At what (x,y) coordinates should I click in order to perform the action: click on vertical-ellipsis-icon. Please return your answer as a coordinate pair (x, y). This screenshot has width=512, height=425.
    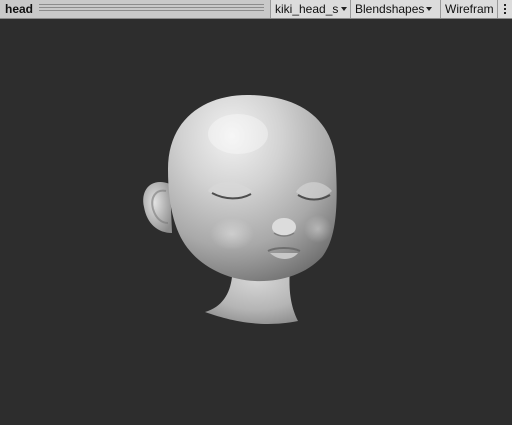
    Looking at the image, I should click on (505, 9).